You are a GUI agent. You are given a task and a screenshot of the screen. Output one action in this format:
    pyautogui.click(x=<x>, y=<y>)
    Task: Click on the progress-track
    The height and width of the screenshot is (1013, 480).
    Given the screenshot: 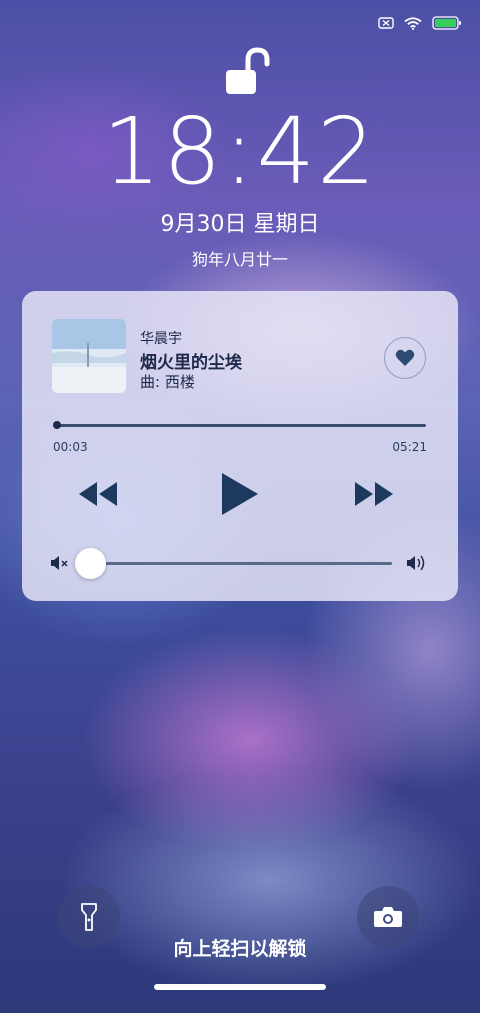 What is the action you would take?
    pyautogui.click(x=241, y=425)
    